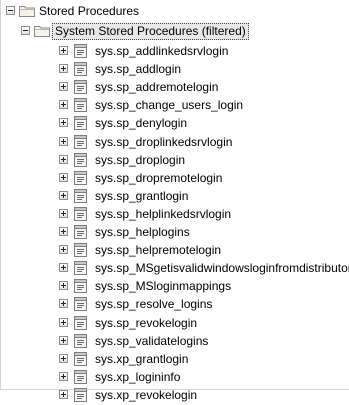 This screenshot has height=405, width=349. What do you see at coordinates (175, 11) in the screenshot?
I see `tree-node-stored-procedures: Stored Procedures` at bounding box center [175, 11].